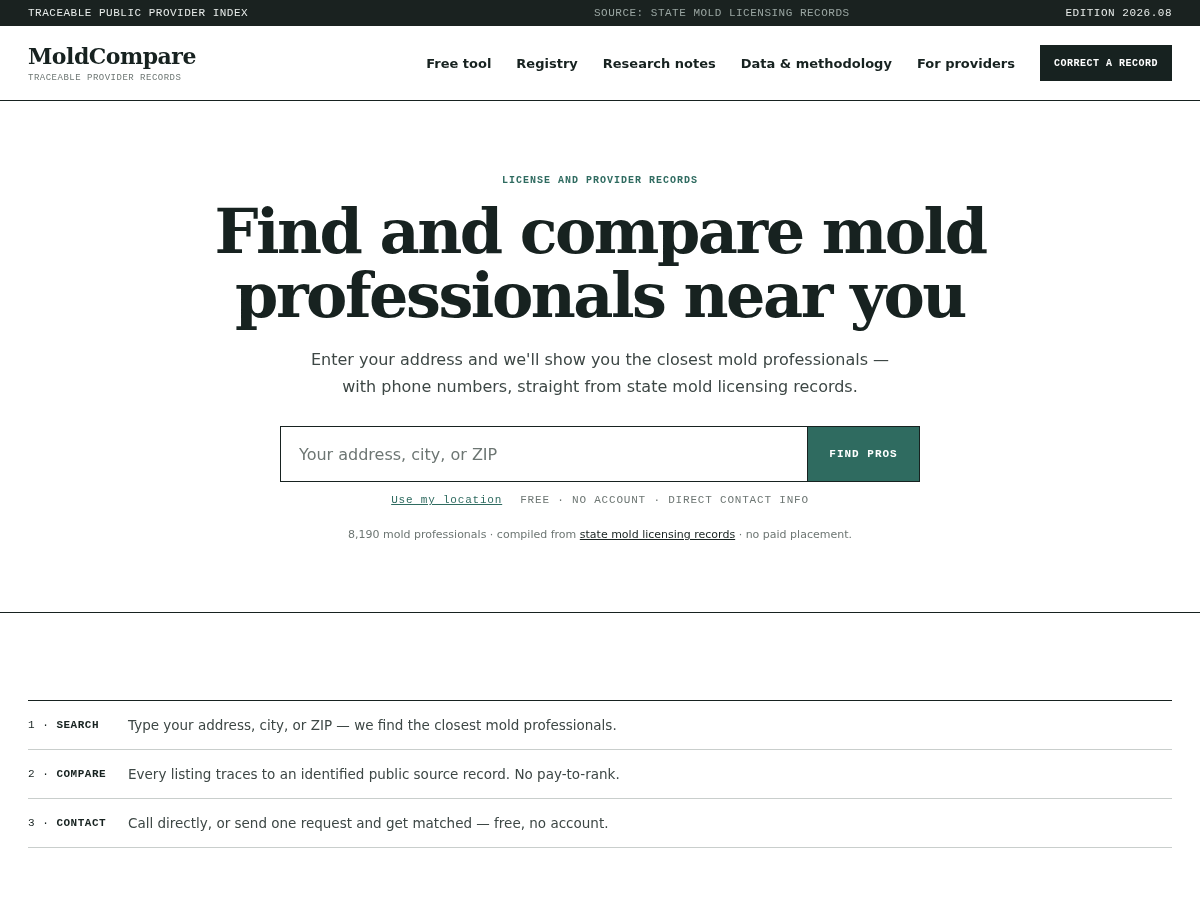  I want to click on hero-subtitle: Enter your address and we'll show you the closest mold professionals — with phone numbers, straight from state mold licensing records., so click(600, 373).